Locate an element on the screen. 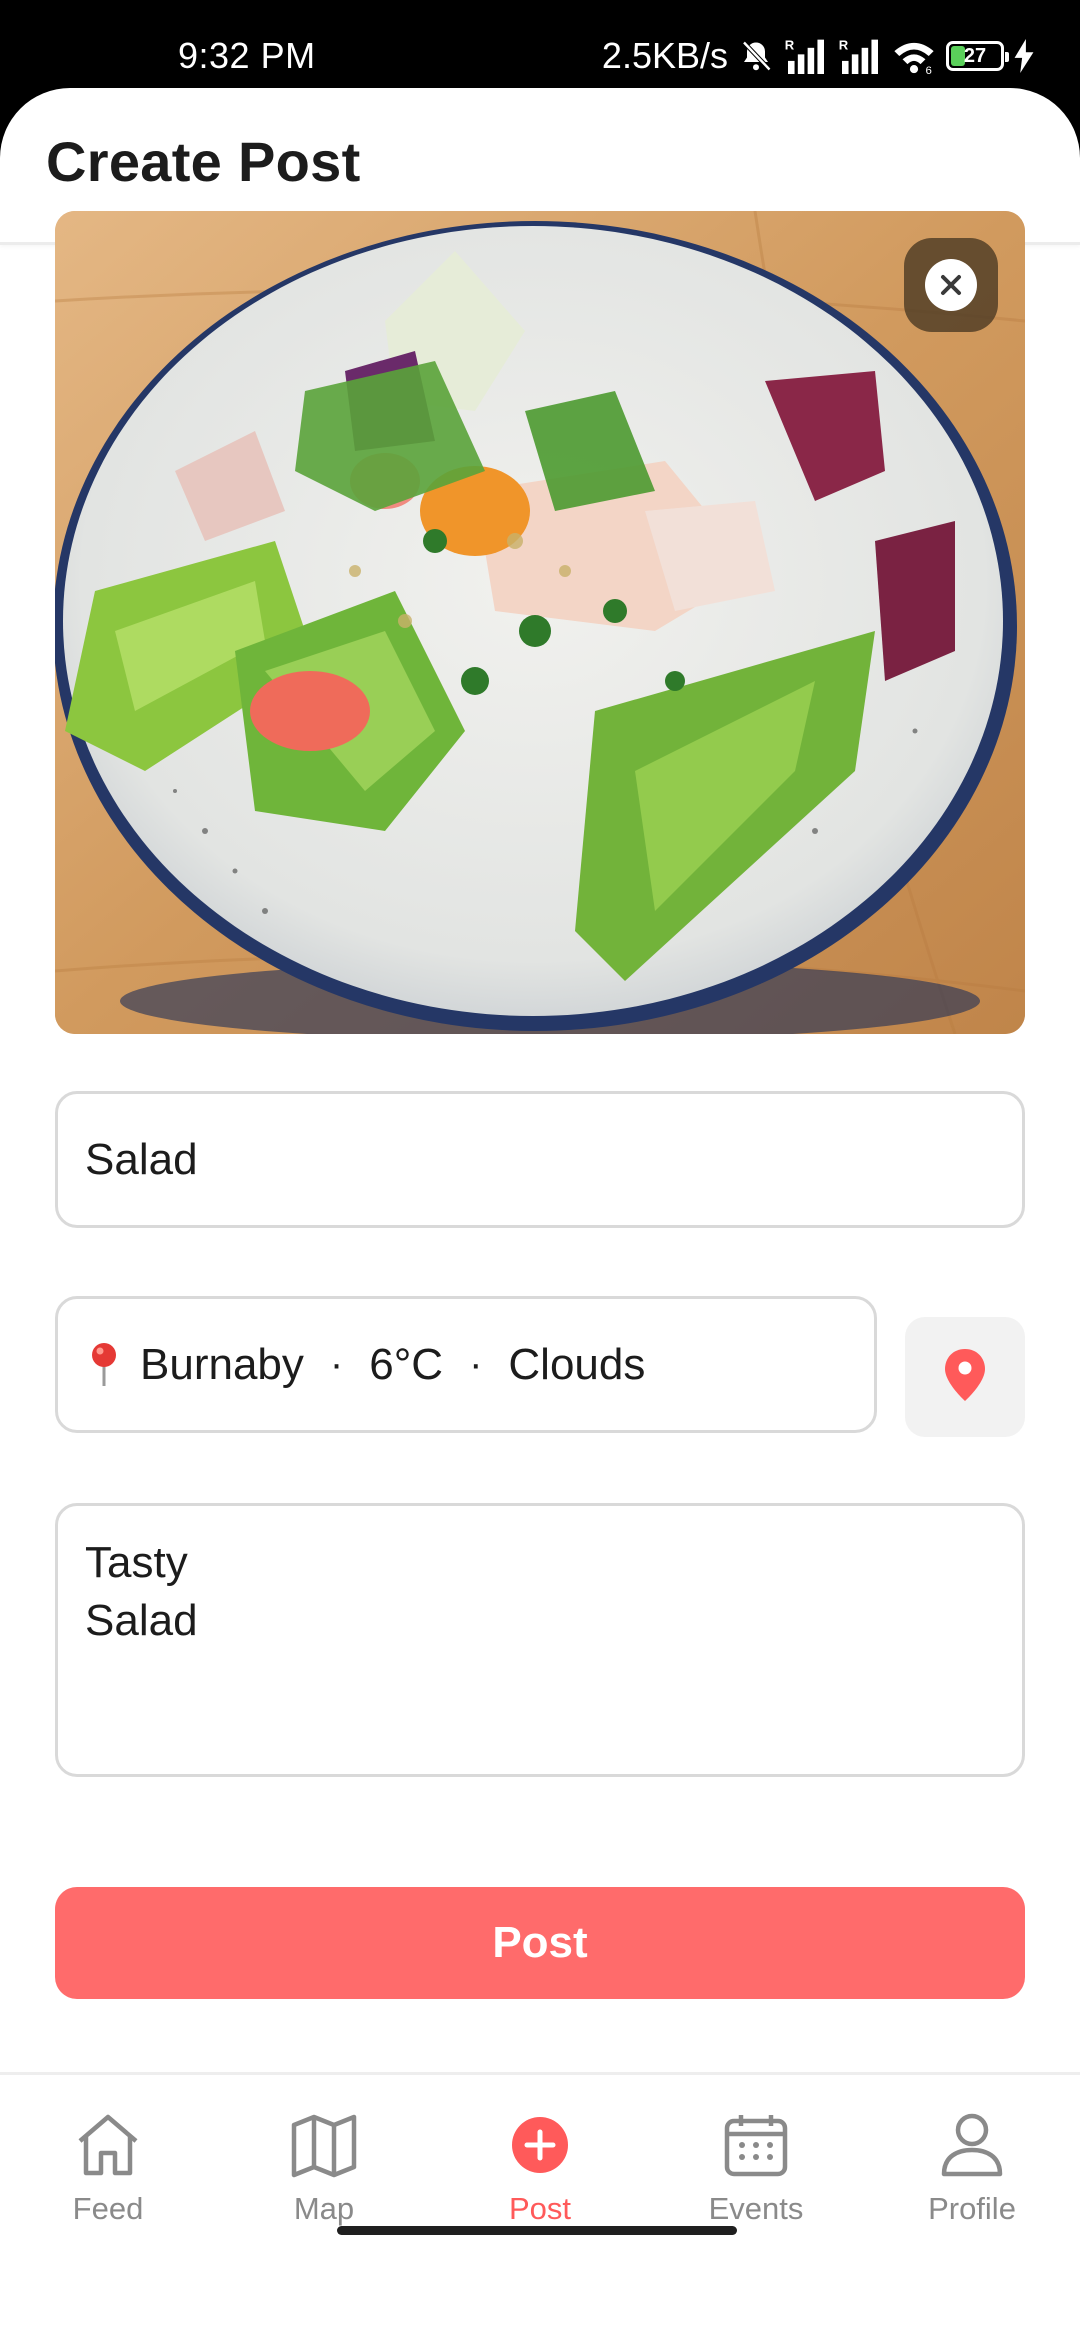 This screenshot has width=1080, height=2340. calendar-icon is located at coordinates (756, 2145).